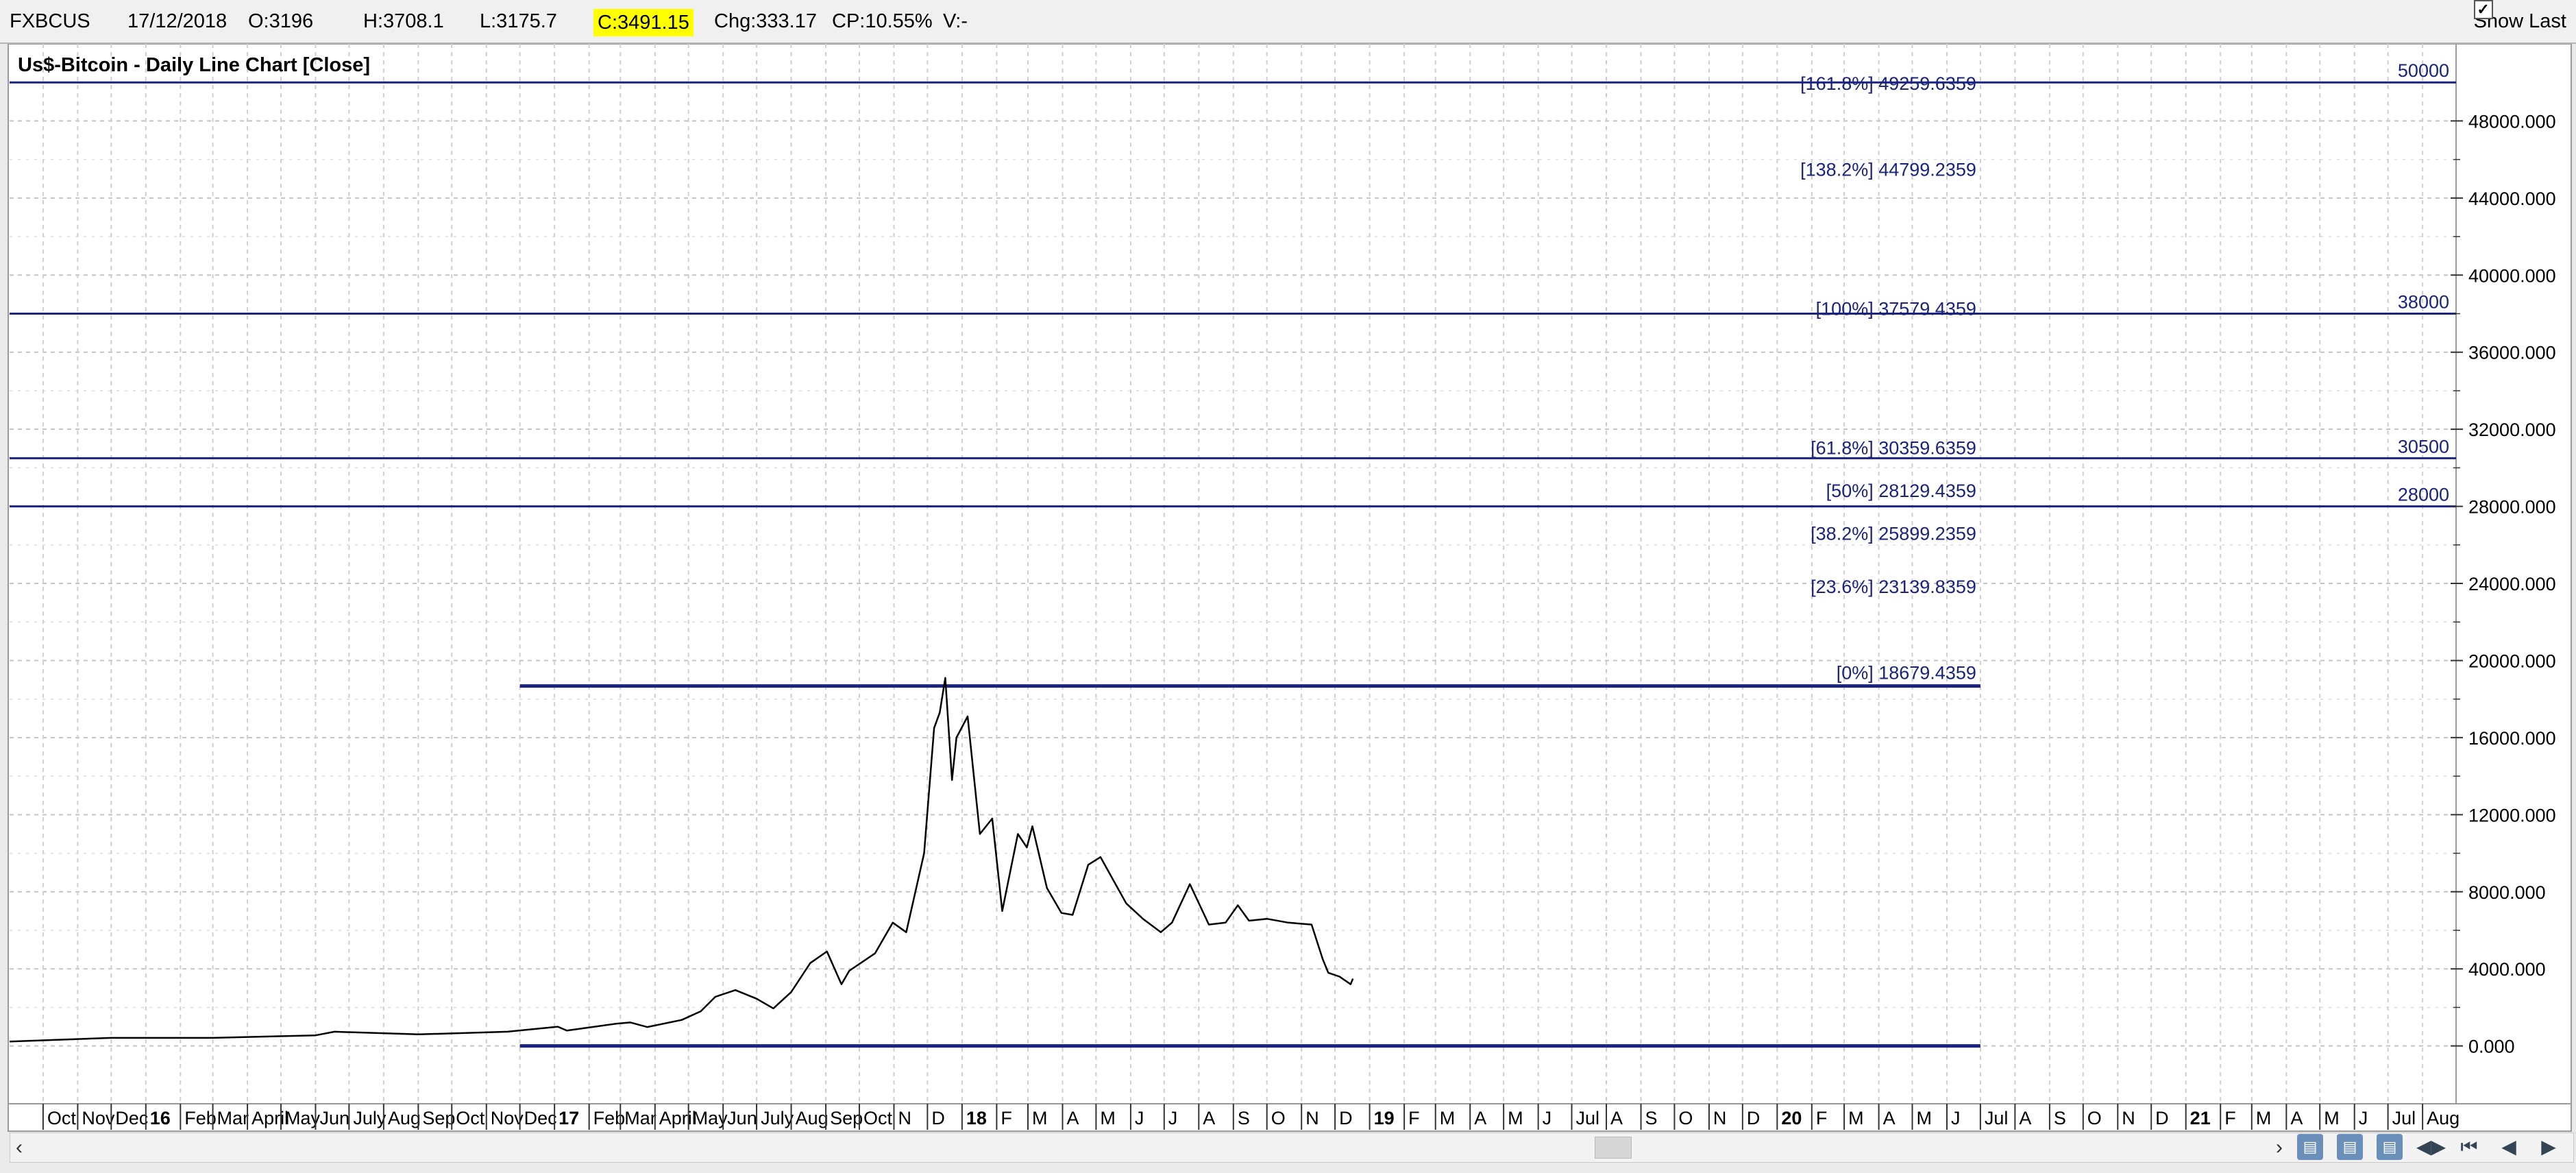 This screenshot has width=2576, height=1173. I want to click on scroll-forward-icon: ▶, so click(2549, 1147).